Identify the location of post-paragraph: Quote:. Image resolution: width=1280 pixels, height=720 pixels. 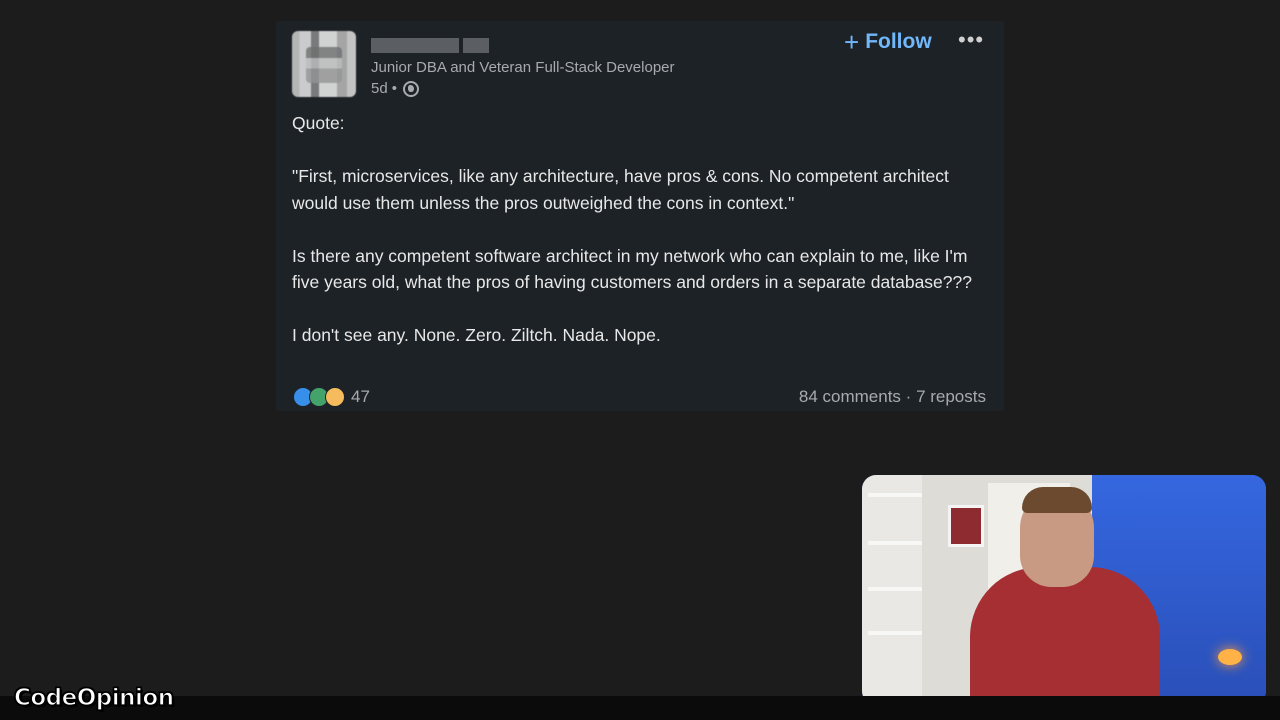
(318, 123).